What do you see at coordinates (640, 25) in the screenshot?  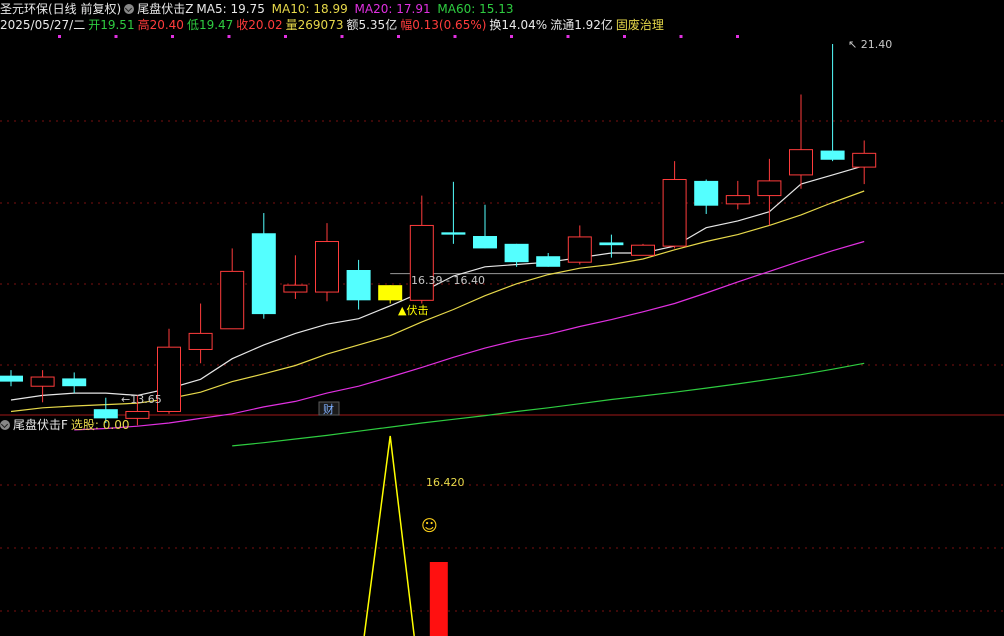 I see `concept-tag: 固废治理` at bounding box center [640, 25].